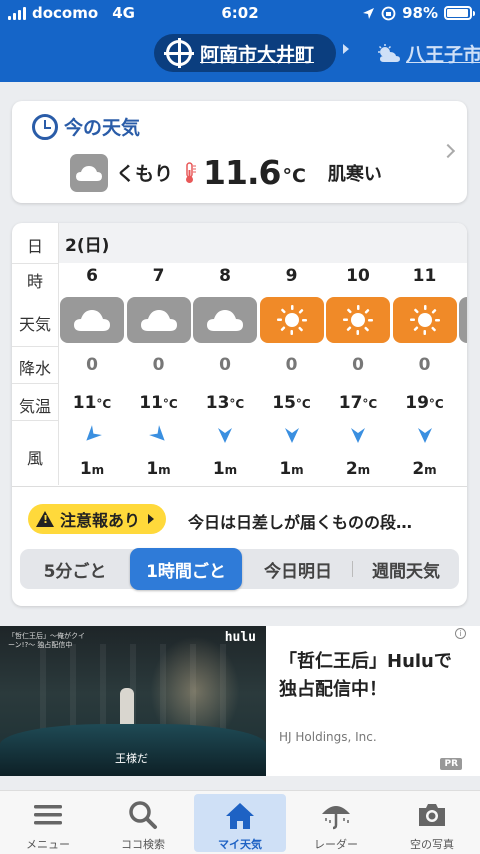 The width and height of the screenshot is (480, 854). What do you see at coordinates (239, 152) in the screenshot?
I see `current-weather-card: 今の天気 くもり 11.6 °C 肌寒い` at bounding box center [239, 152].